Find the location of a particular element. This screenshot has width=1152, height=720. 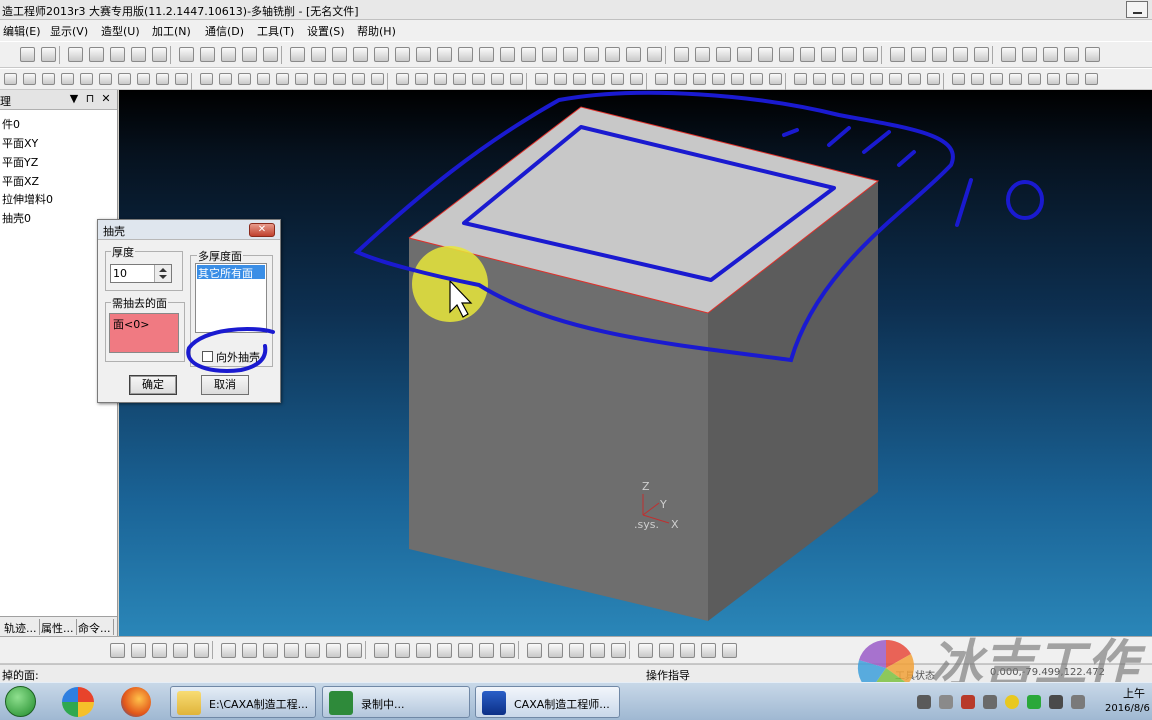

panel-pin-icon: ⊓ is located at coordinates (90, 99).